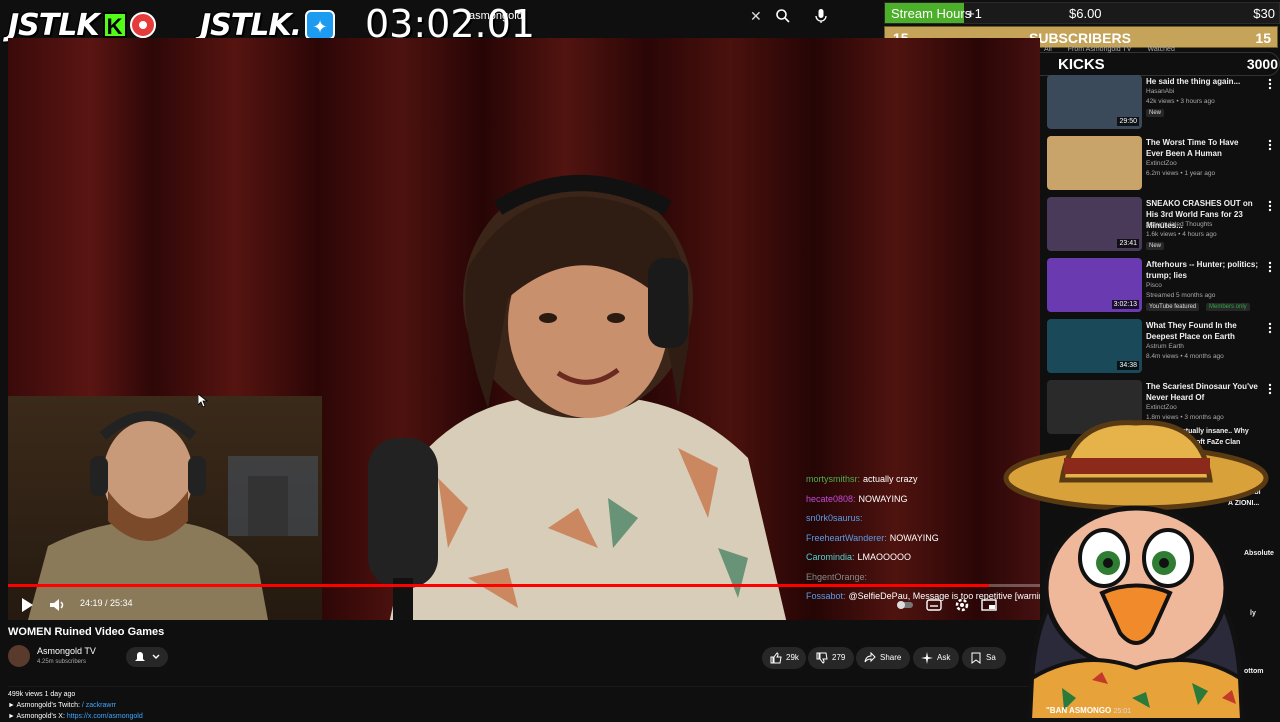  What do you see at coordinates (27, 605) in the screenshot?
I see `play-icon` at bounding box center [27, 605].